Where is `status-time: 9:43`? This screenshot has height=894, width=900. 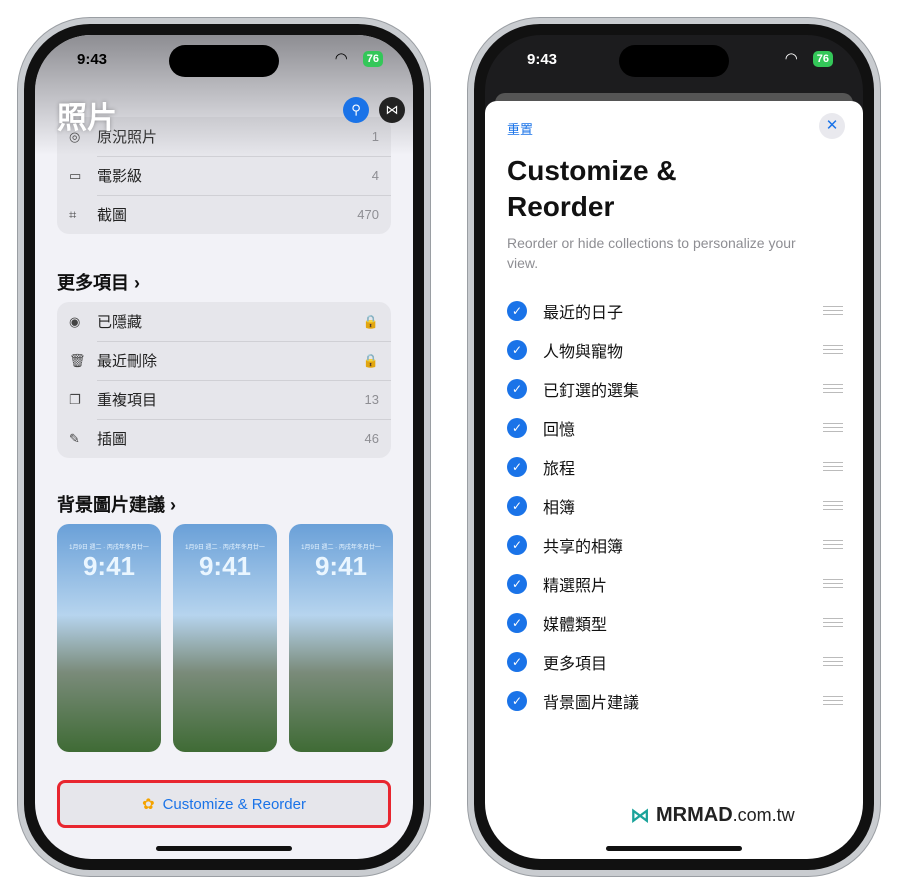 status-time: 9:43 is located at coordinates (92, 59).